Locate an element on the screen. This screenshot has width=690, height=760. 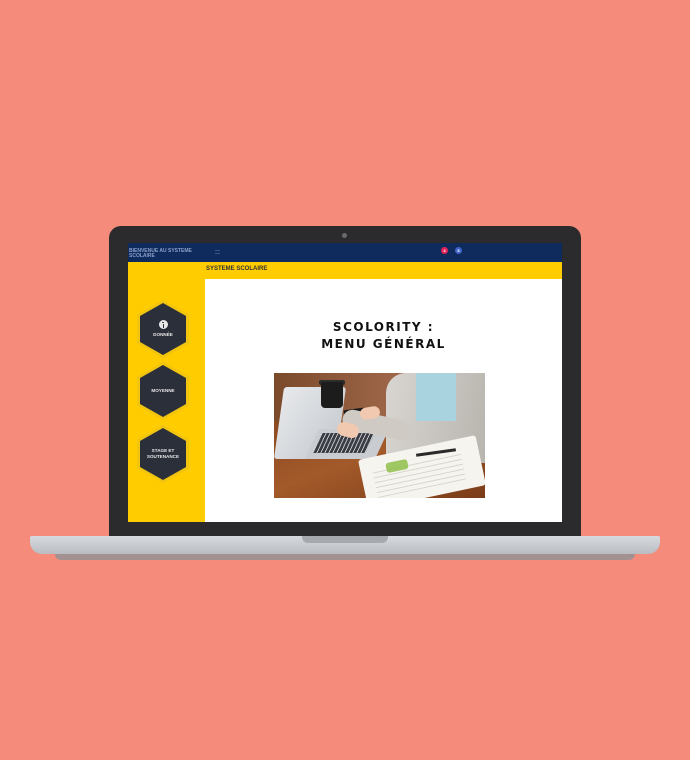
section-title: SYSTEME SCOLAIRE is located at coordinates (237, 269).